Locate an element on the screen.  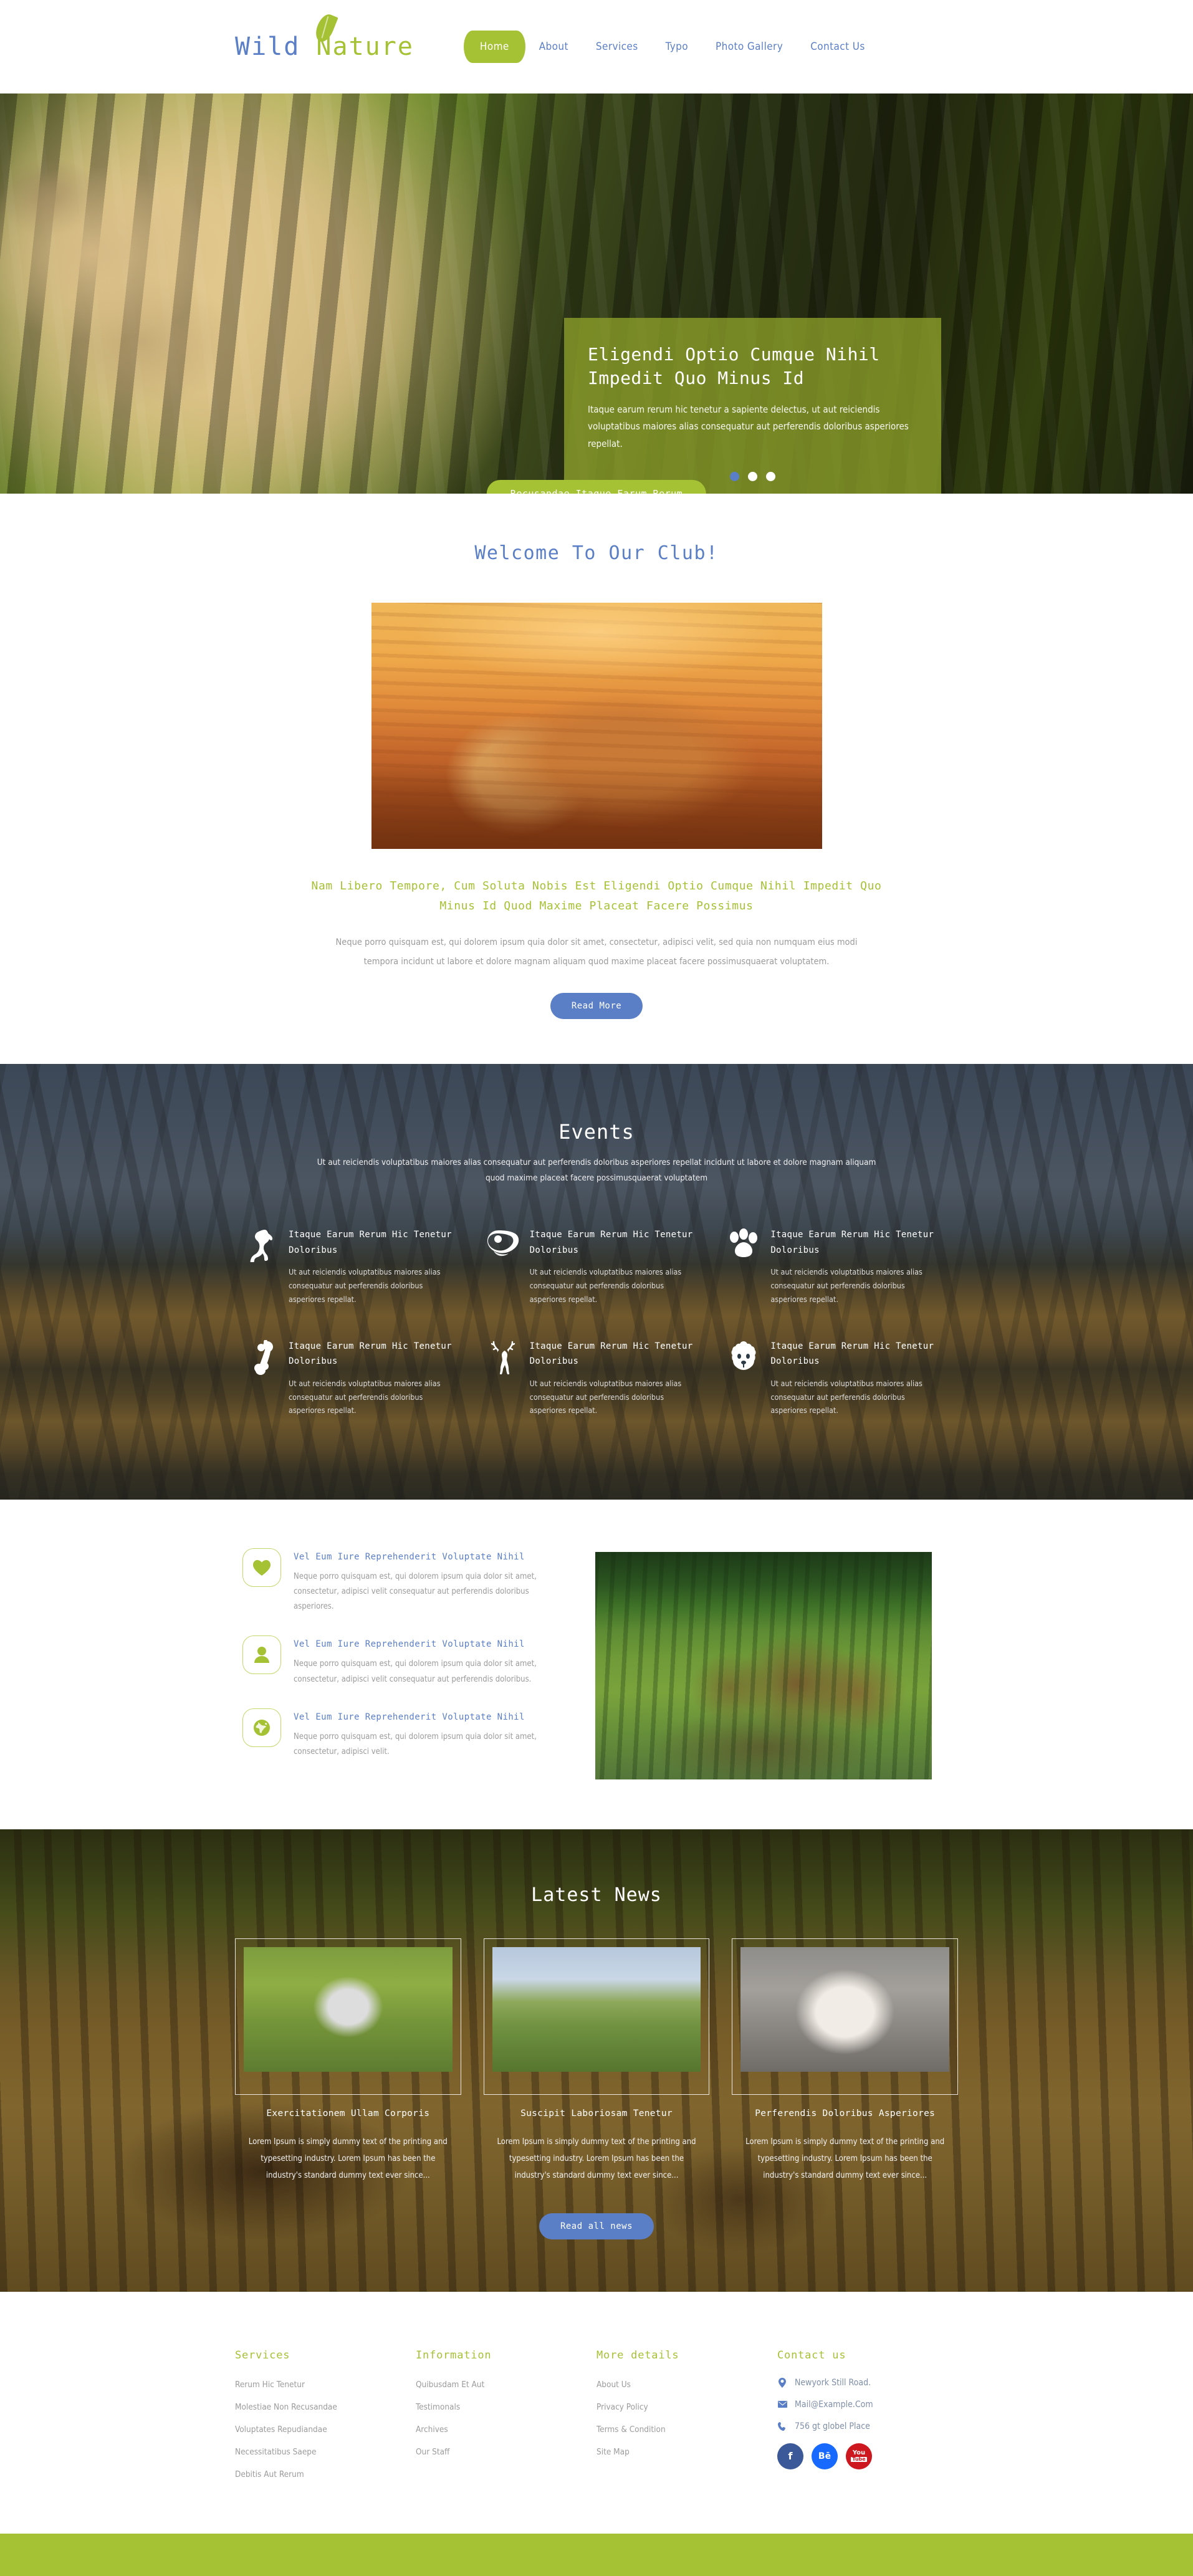
news-title: Perferendis Doloribus Asperiores is located at coordinates (845, 2113).